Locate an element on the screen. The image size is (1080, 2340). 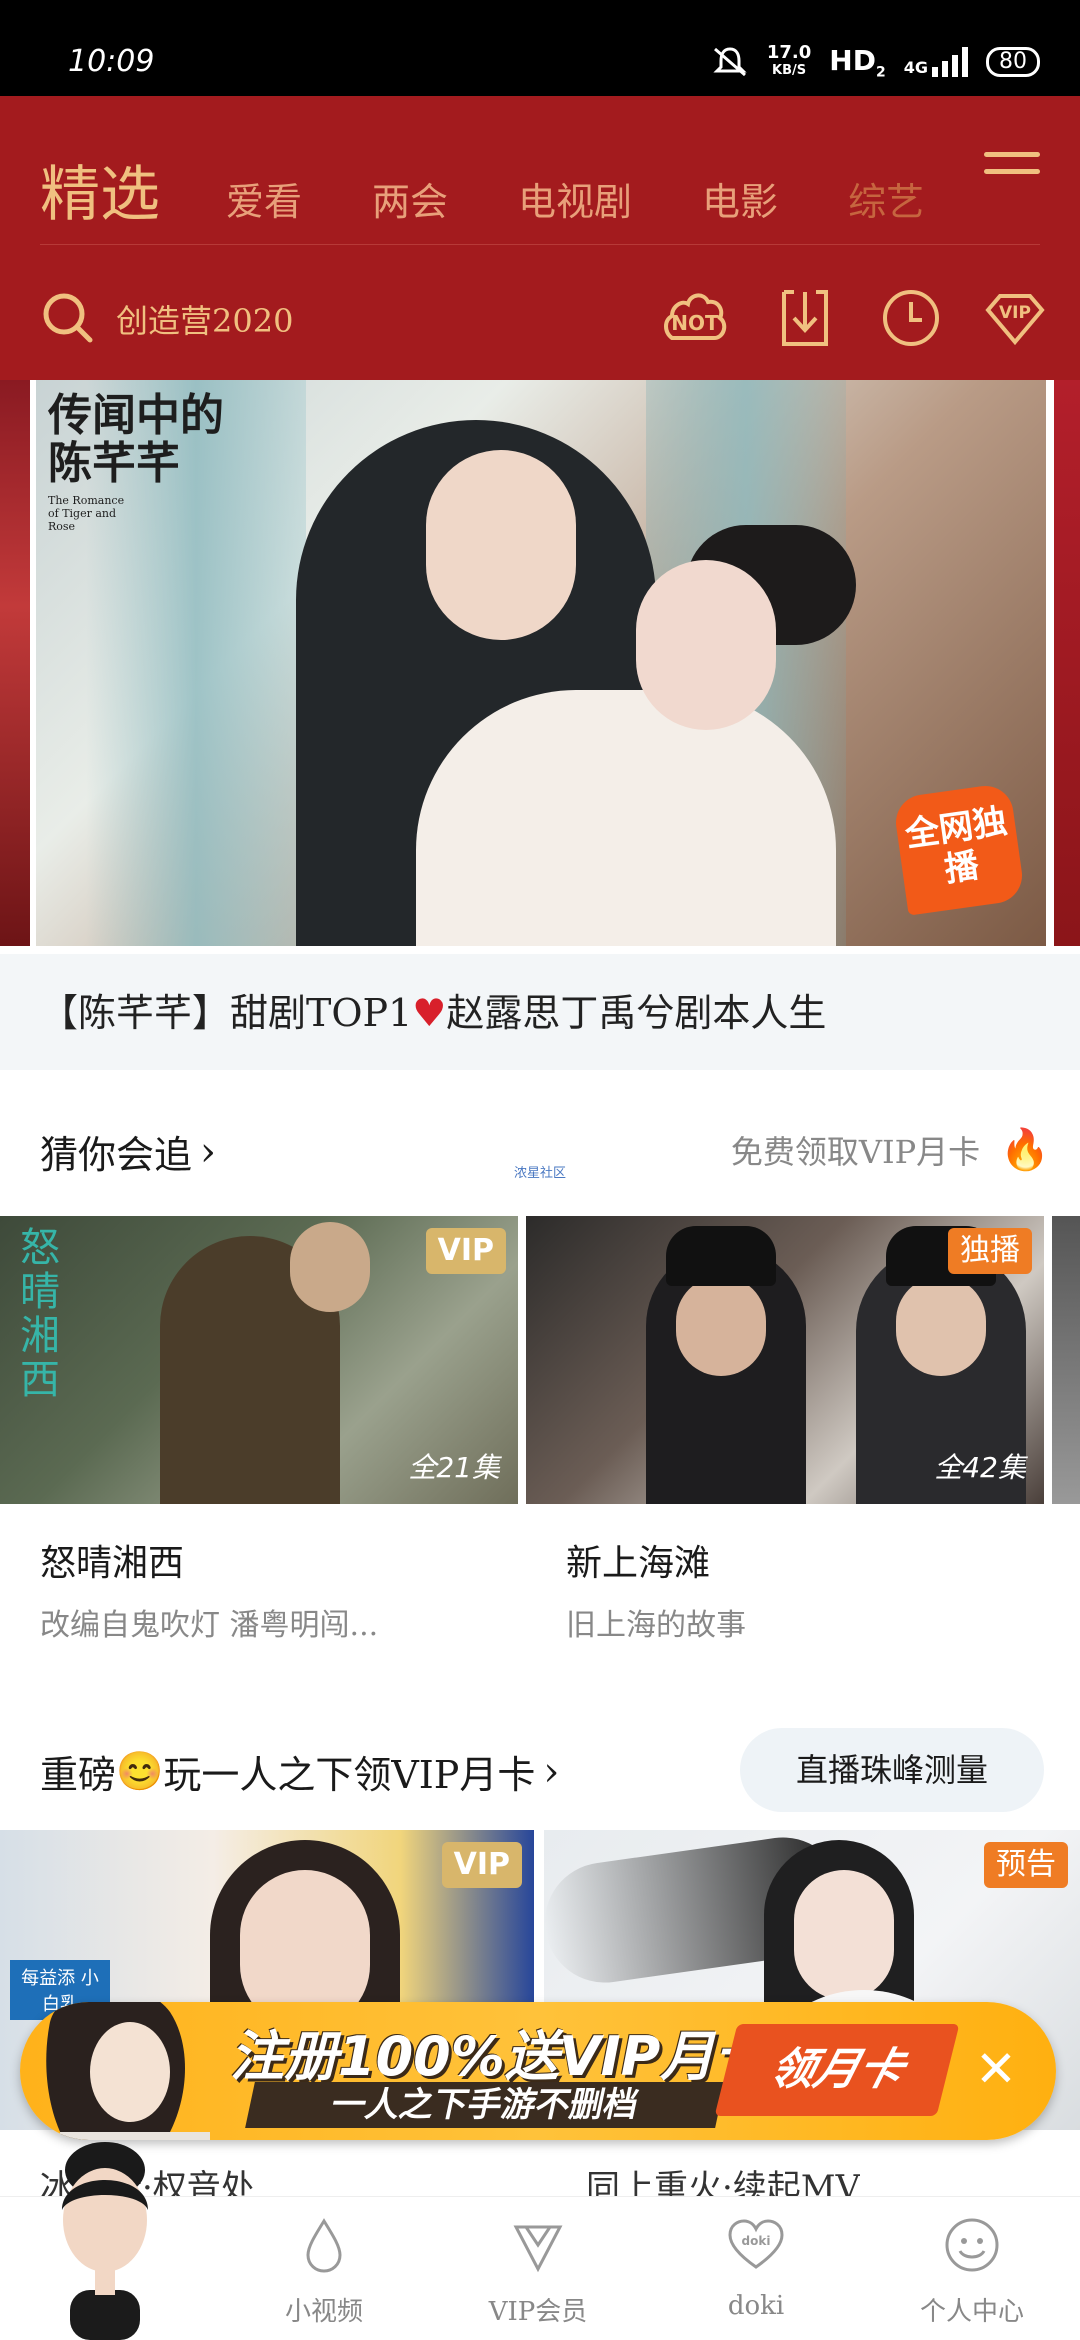
status-icons: 17.0 KB/S HD2 4G 80 is located at coordinates (875, 62).